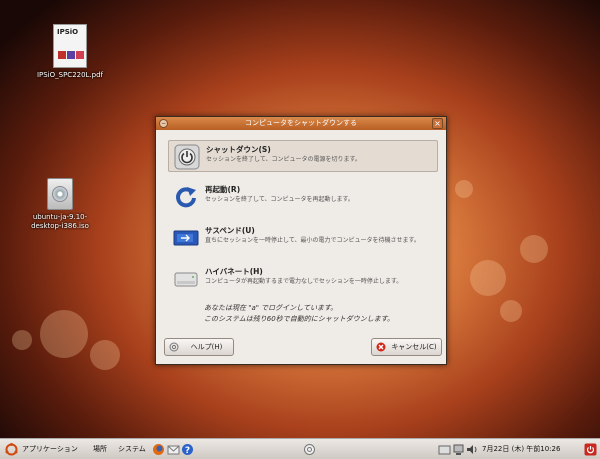  What do you see at coordinates (206, 347) in the screenshot?
I see `help-button-label: ヘルプ(H)` at bounding box center [206, 347].